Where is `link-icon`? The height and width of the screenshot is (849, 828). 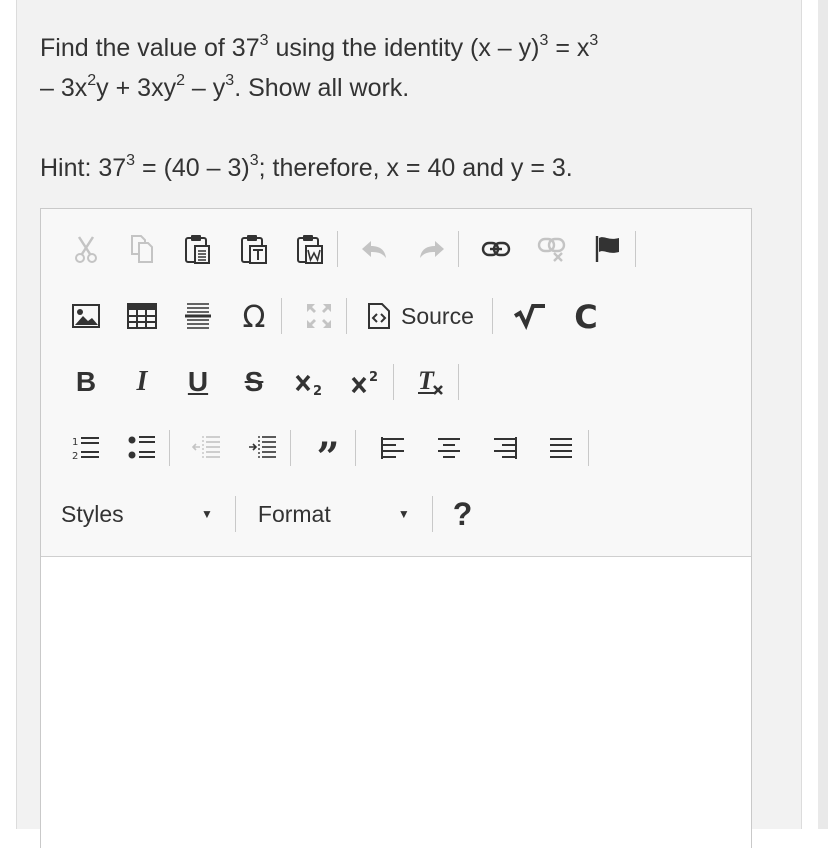
link-icon is located at coordinates (496, 249).